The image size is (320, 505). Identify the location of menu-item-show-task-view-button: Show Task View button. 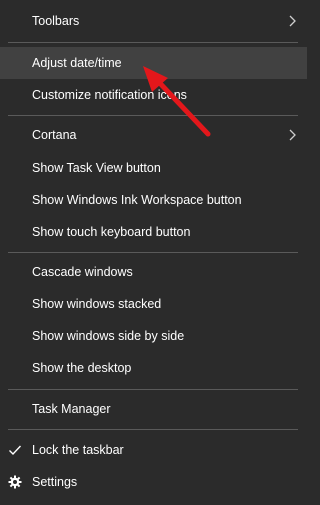
(153, 168).